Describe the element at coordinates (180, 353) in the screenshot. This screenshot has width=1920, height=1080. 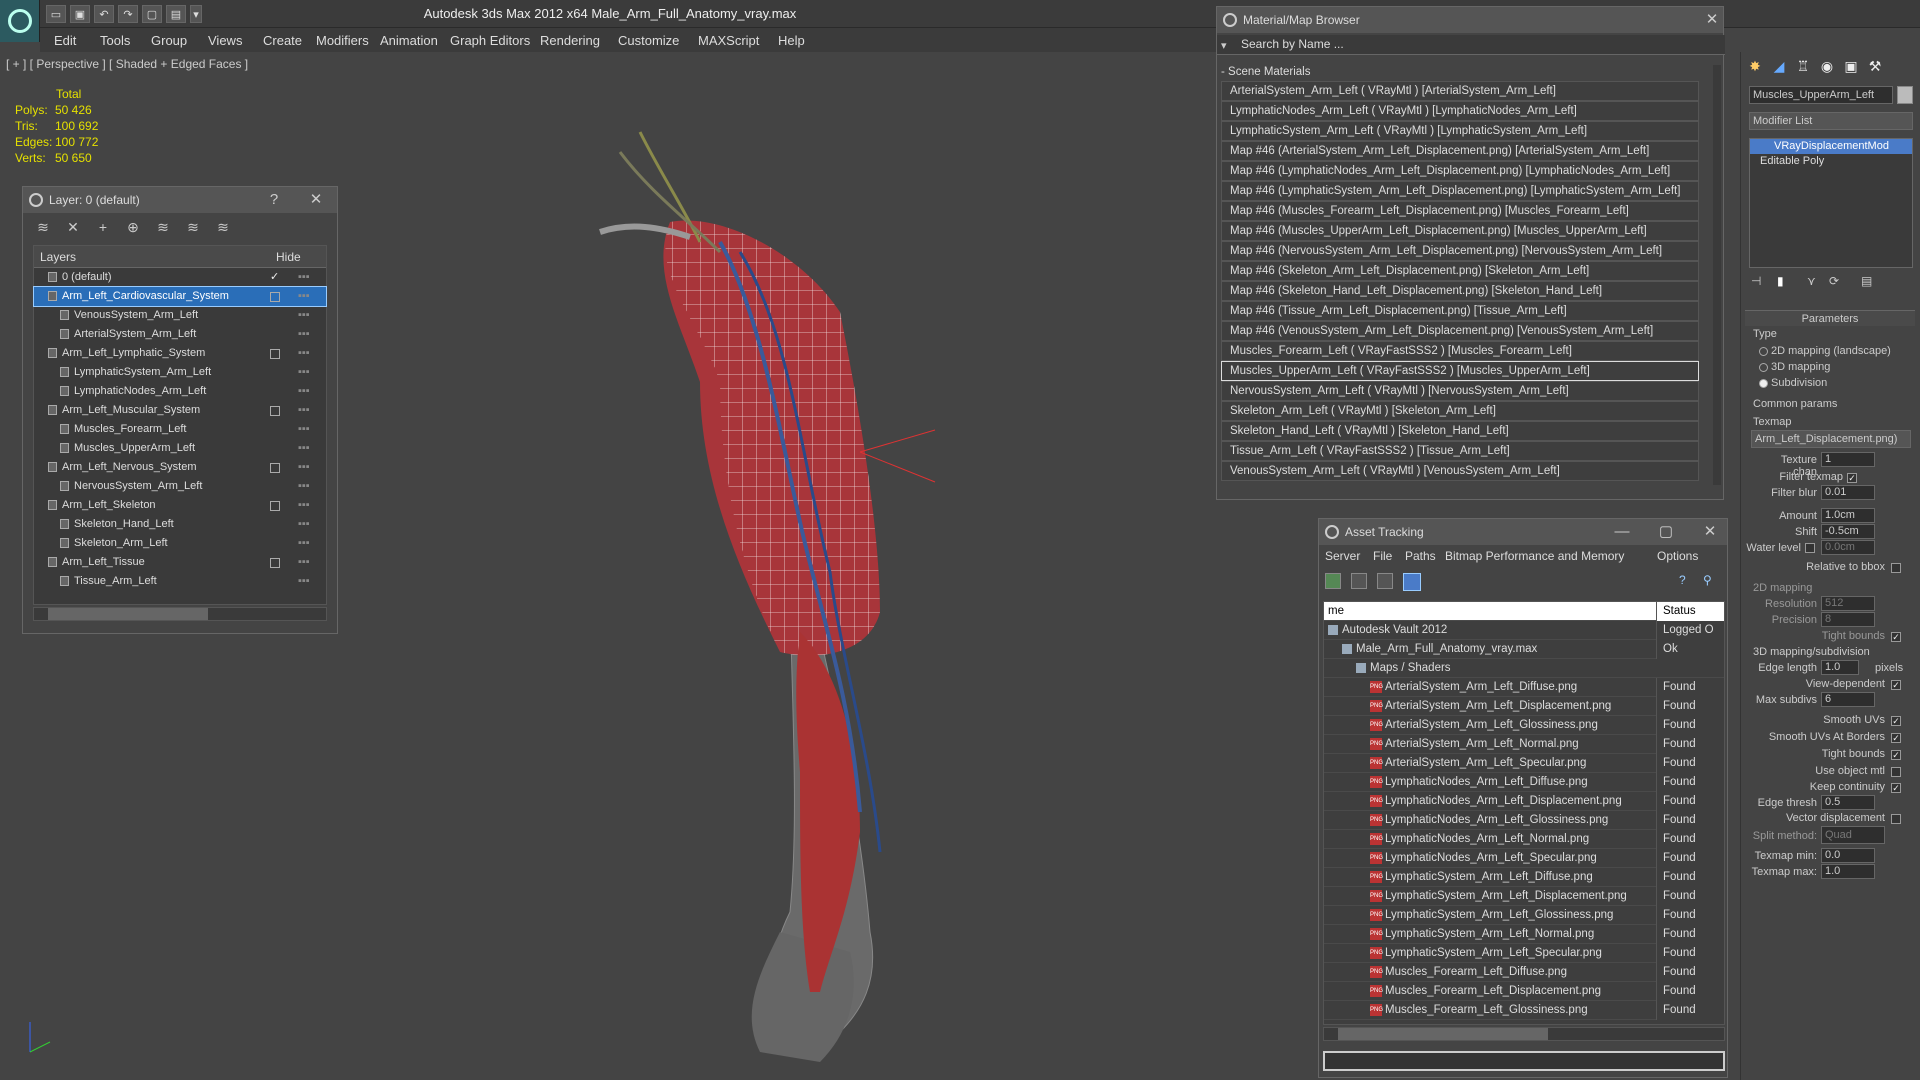
I see `layer-row: Arm_Left_Lymphatic_System ▪▪▪` at that location.